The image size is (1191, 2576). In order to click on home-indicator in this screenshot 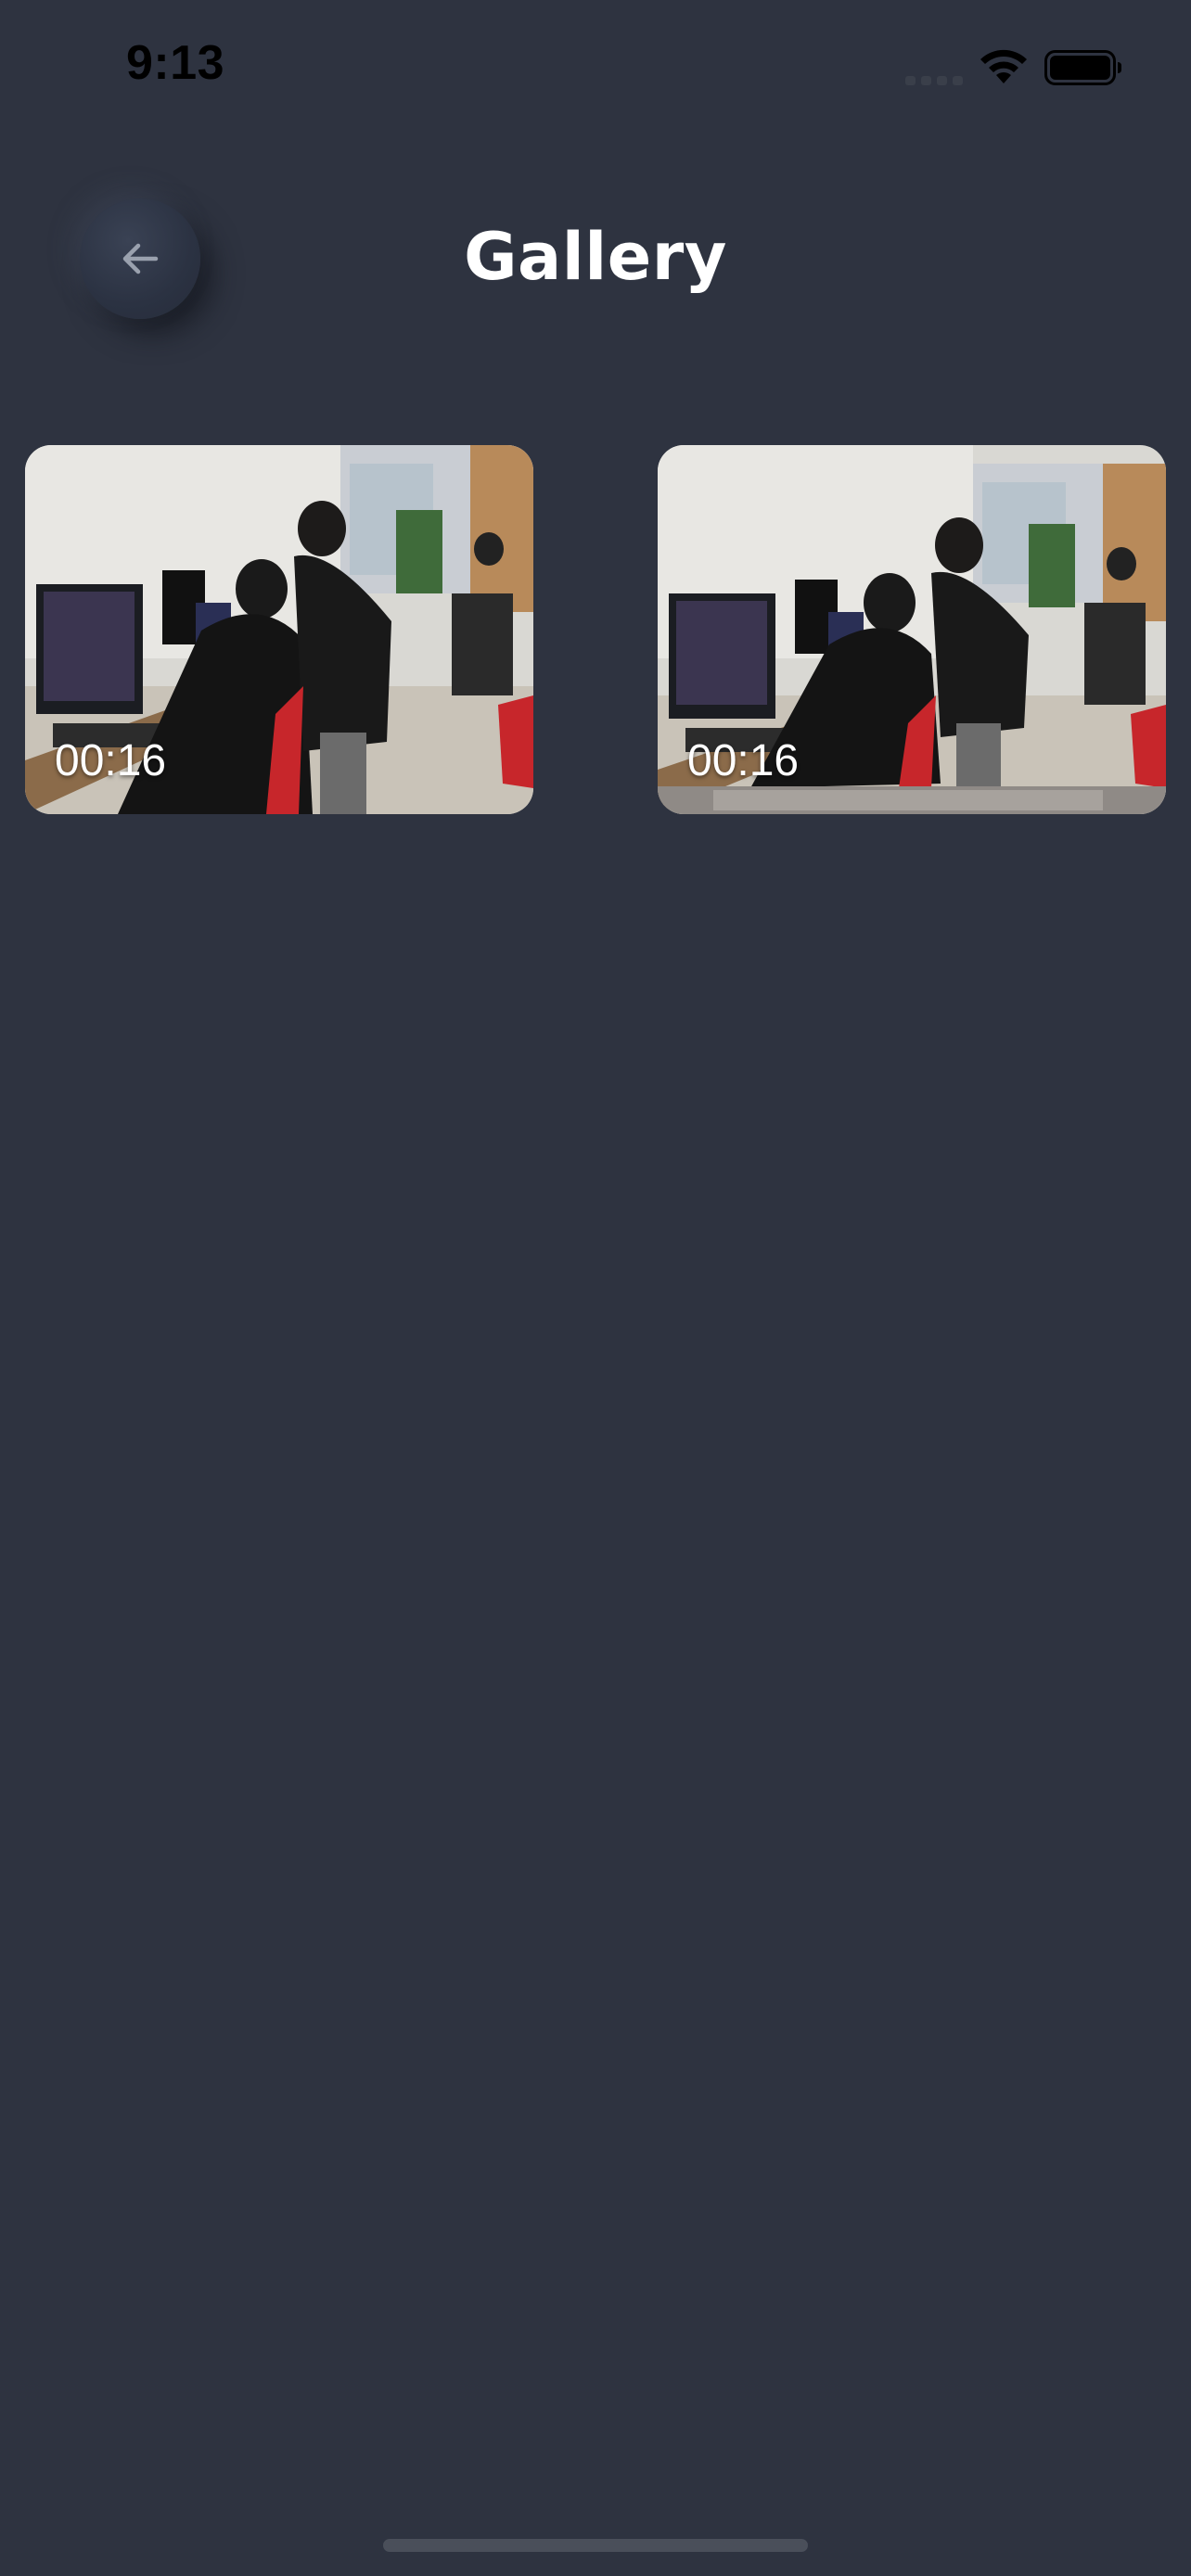, I will do `click(595, 2545)`.